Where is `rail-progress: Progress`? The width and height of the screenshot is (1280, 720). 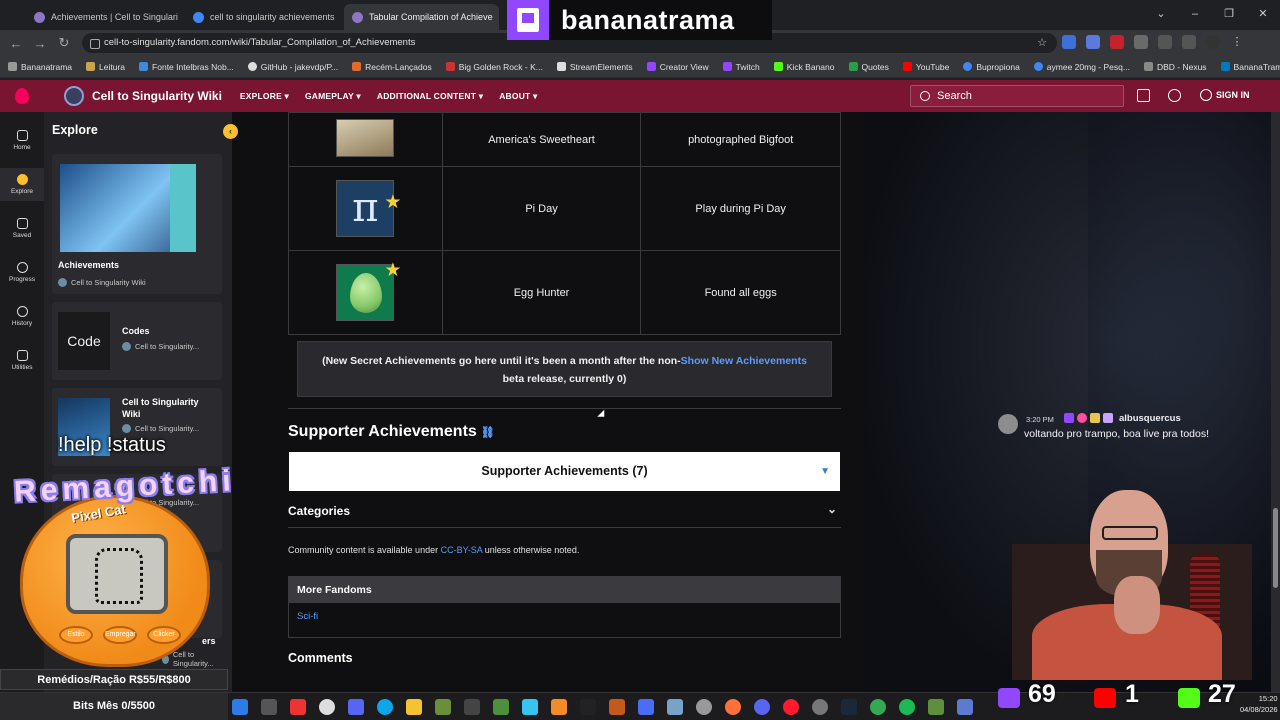 rail-progress: Progress is located at coordinates (22, 272).